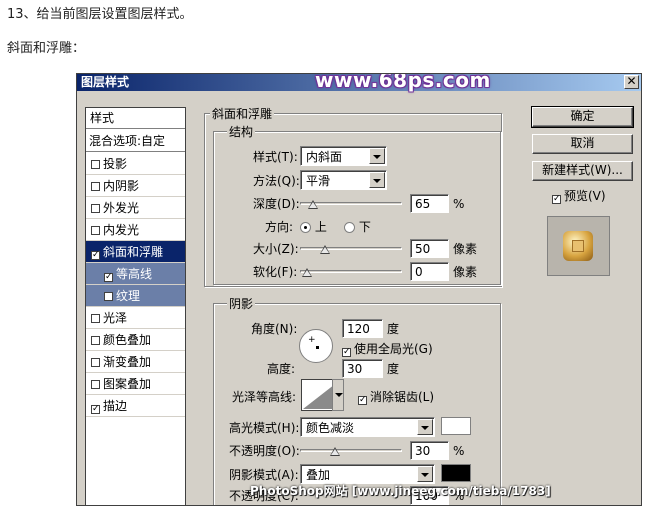 The height and width of the screenshot is (506, 647). I want to click on styles-header: 样式, so click(135, 118).